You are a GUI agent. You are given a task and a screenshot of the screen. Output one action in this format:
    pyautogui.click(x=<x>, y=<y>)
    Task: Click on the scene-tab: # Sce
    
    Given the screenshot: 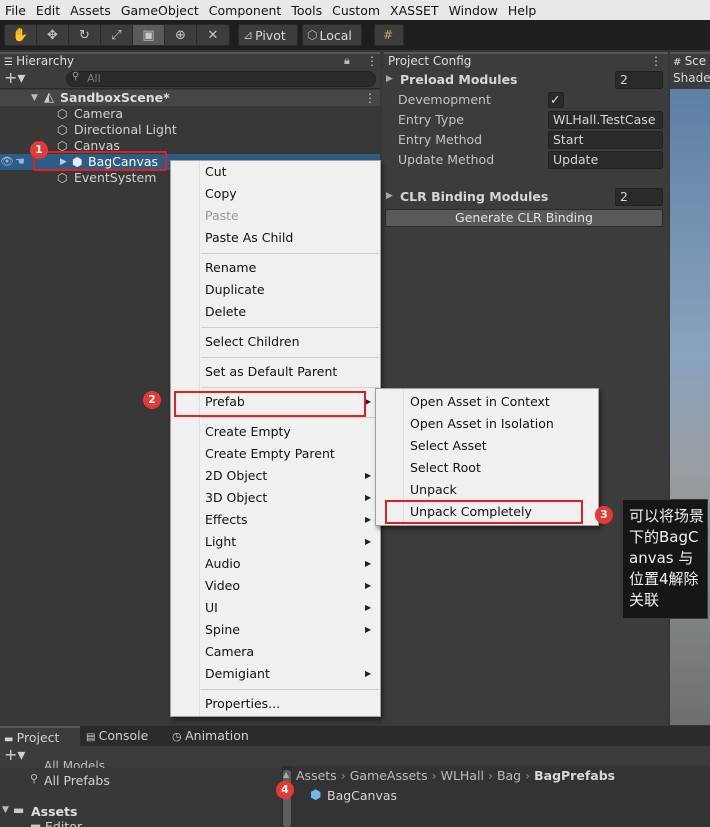 What is the action you would take?
    pyautogui.click(x=690, y=60)
    